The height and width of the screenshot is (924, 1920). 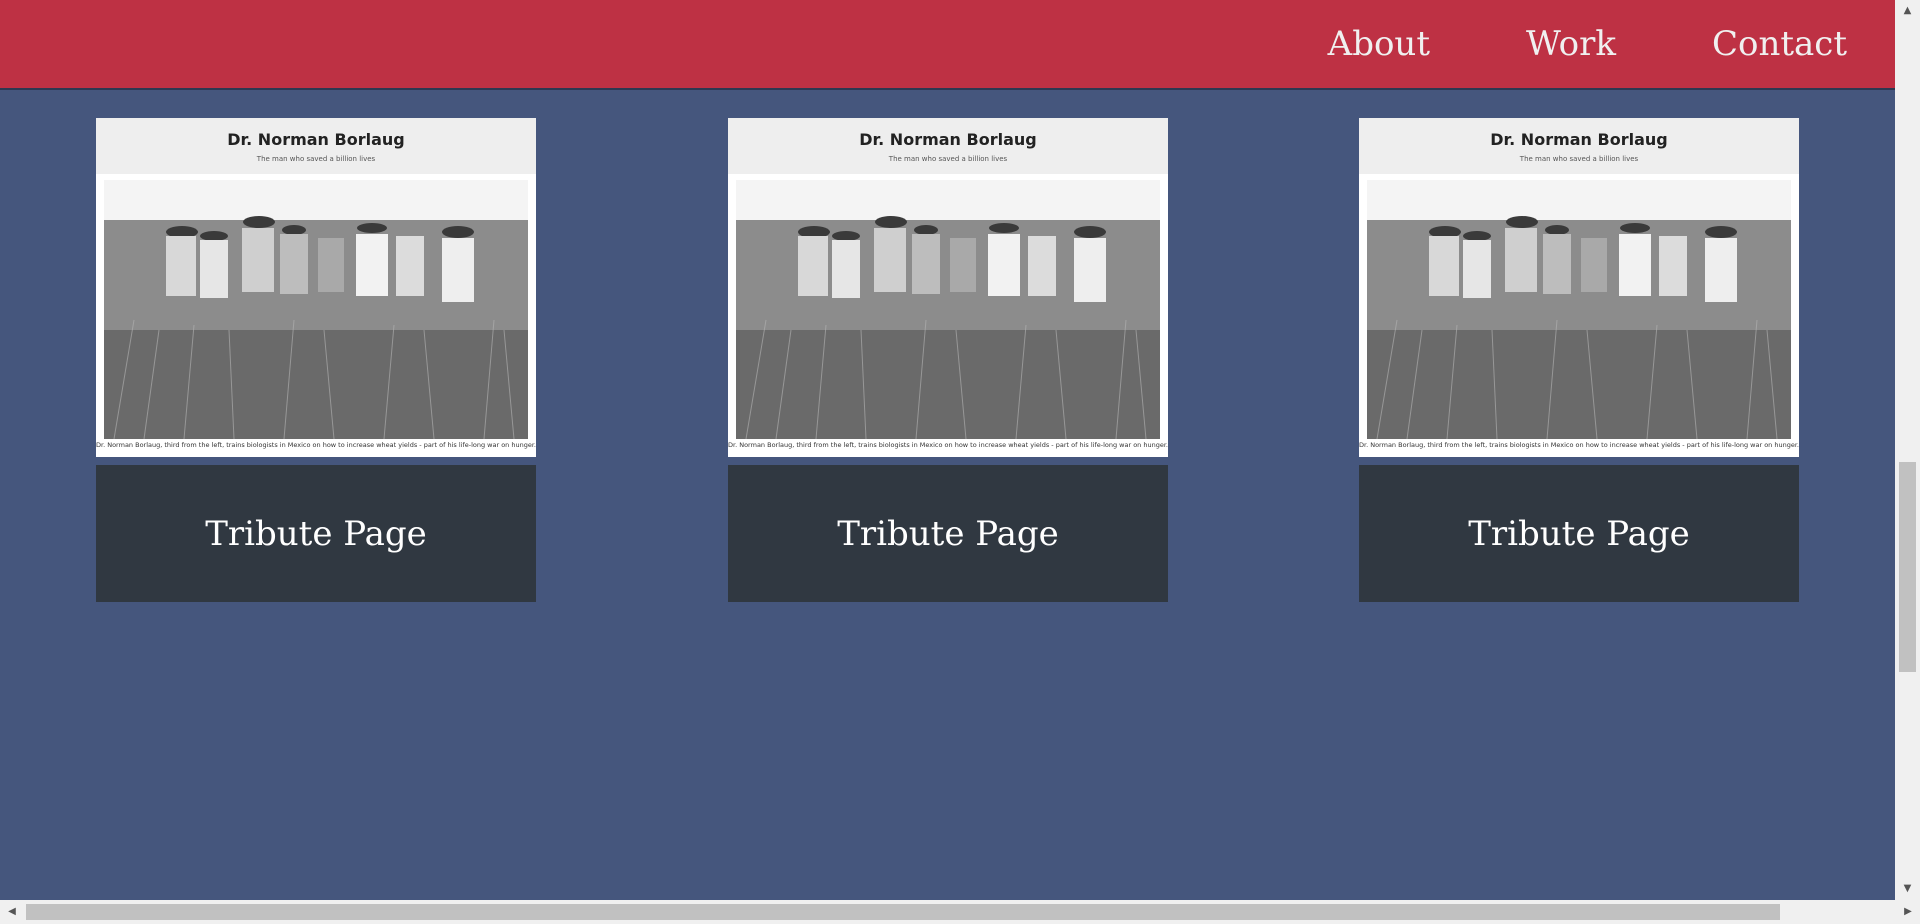 I want to click on chevron-up-icon: ▲, so click(x=1907, y=11).